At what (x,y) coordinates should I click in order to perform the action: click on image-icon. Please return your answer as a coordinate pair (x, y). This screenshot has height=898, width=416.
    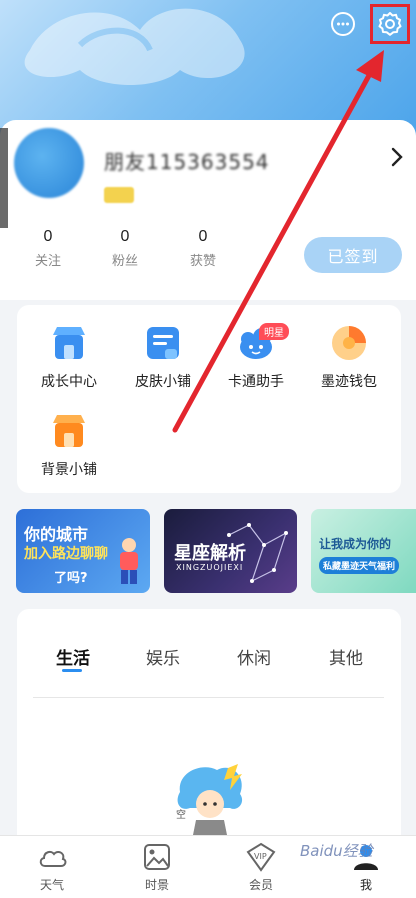
    Looking at the image, I should click on (157, 857).